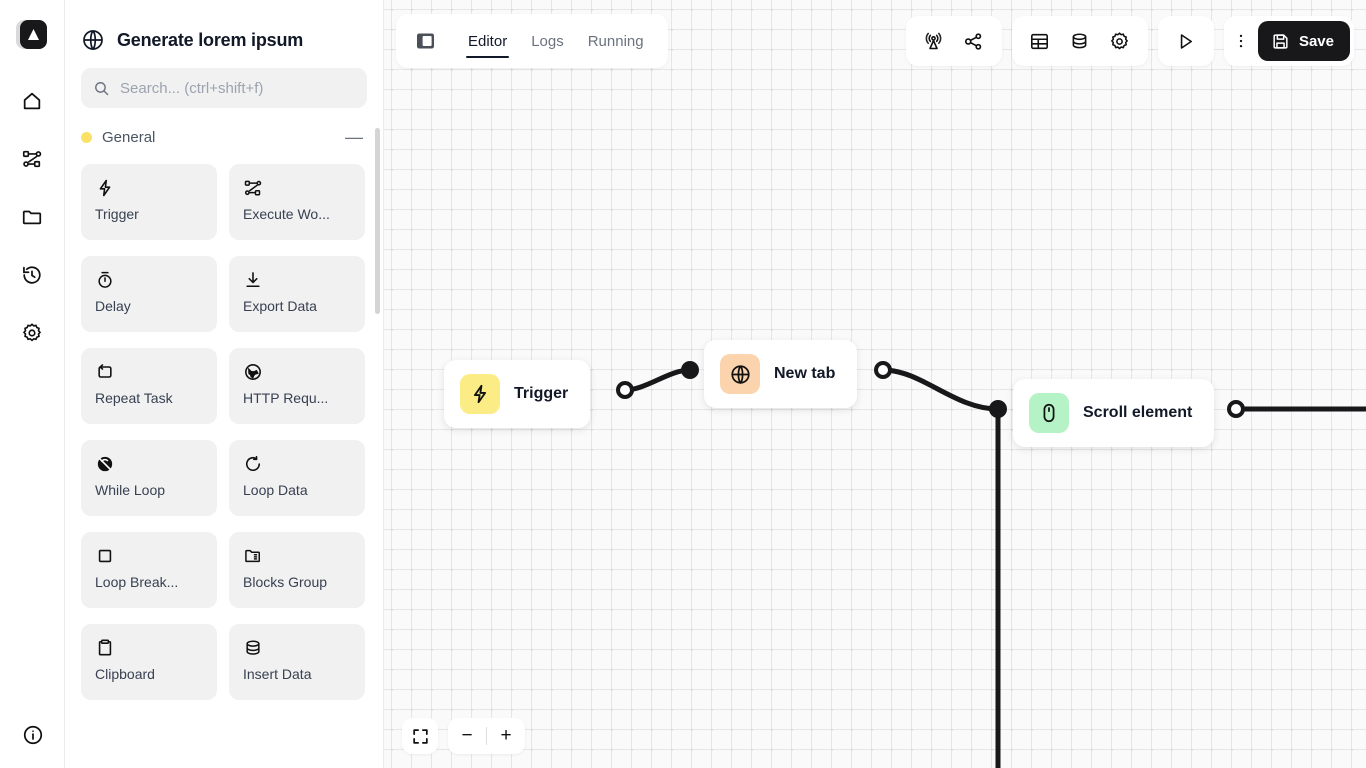 The width and height of the screenshot is (1366, 768). I want to click on block-card-export-data: Export Data, so click(297, 294).